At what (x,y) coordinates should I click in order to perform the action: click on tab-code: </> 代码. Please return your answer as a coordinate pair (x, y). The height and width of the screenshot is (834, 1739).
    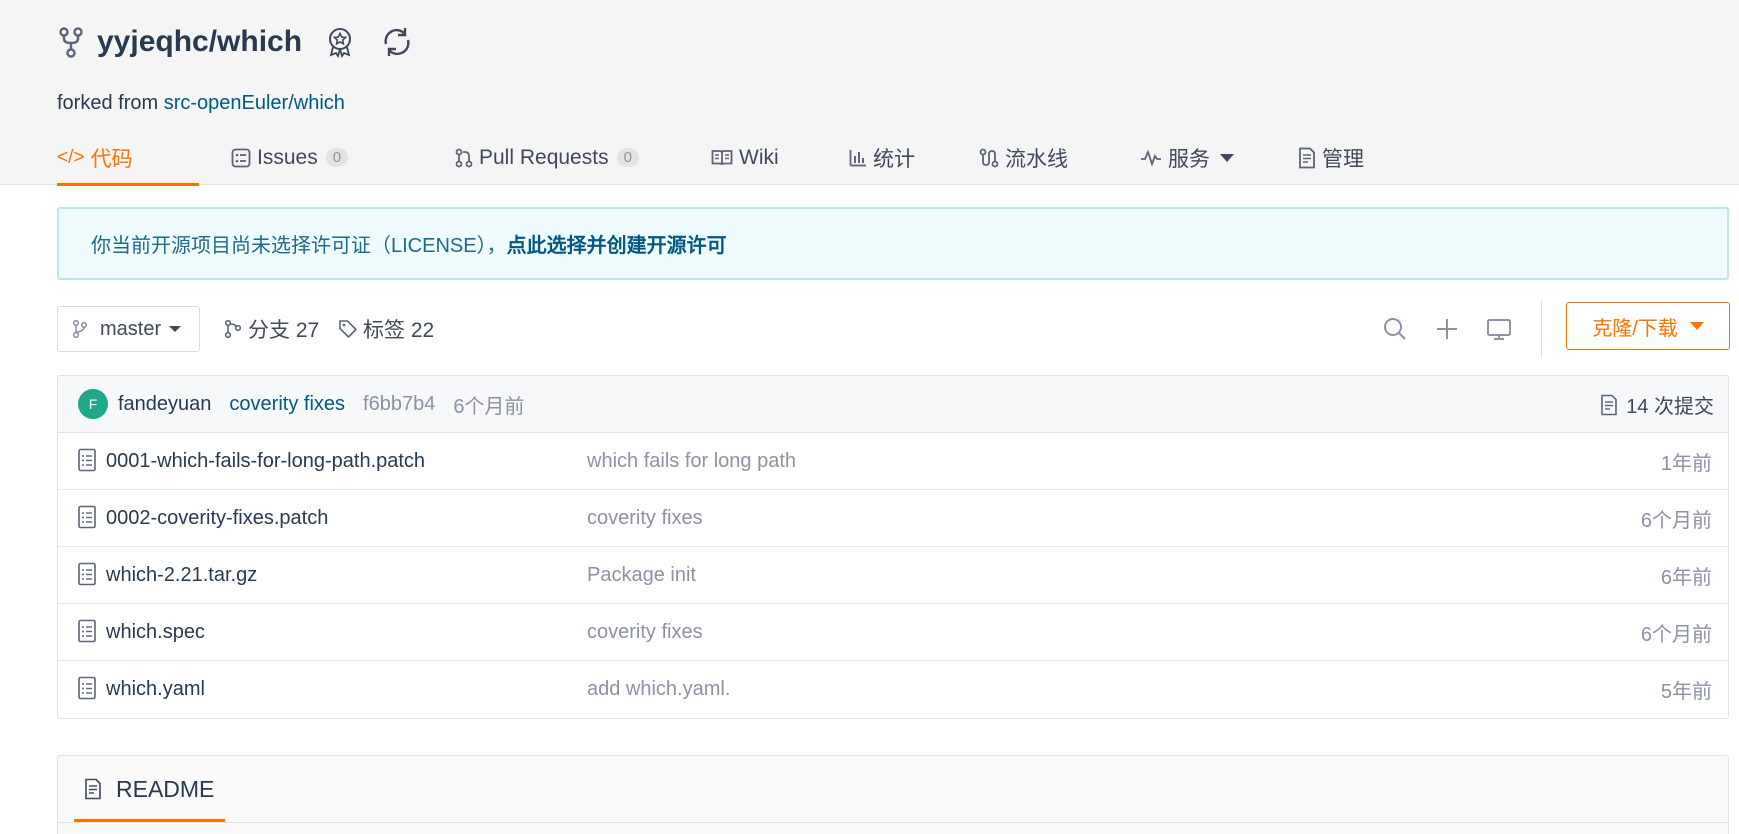
    Looking at the image, I should click on (128, 158).